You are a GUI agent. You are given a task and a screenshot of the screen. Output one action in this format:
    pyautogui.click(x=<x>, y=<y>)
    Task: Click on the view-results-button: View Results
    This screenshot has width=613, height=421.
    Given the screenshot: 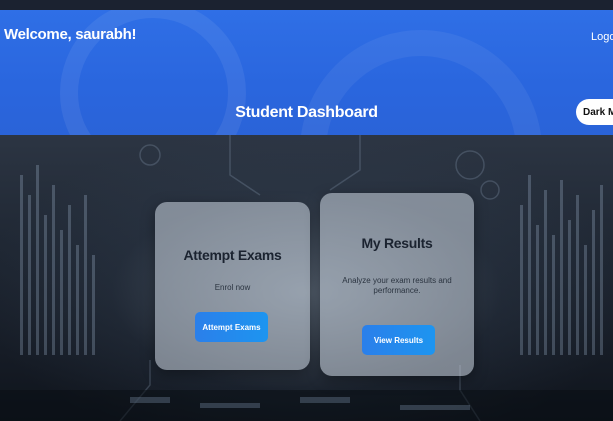 What is the action you would take?
    pyautogui.click(x=398, y=340)
    